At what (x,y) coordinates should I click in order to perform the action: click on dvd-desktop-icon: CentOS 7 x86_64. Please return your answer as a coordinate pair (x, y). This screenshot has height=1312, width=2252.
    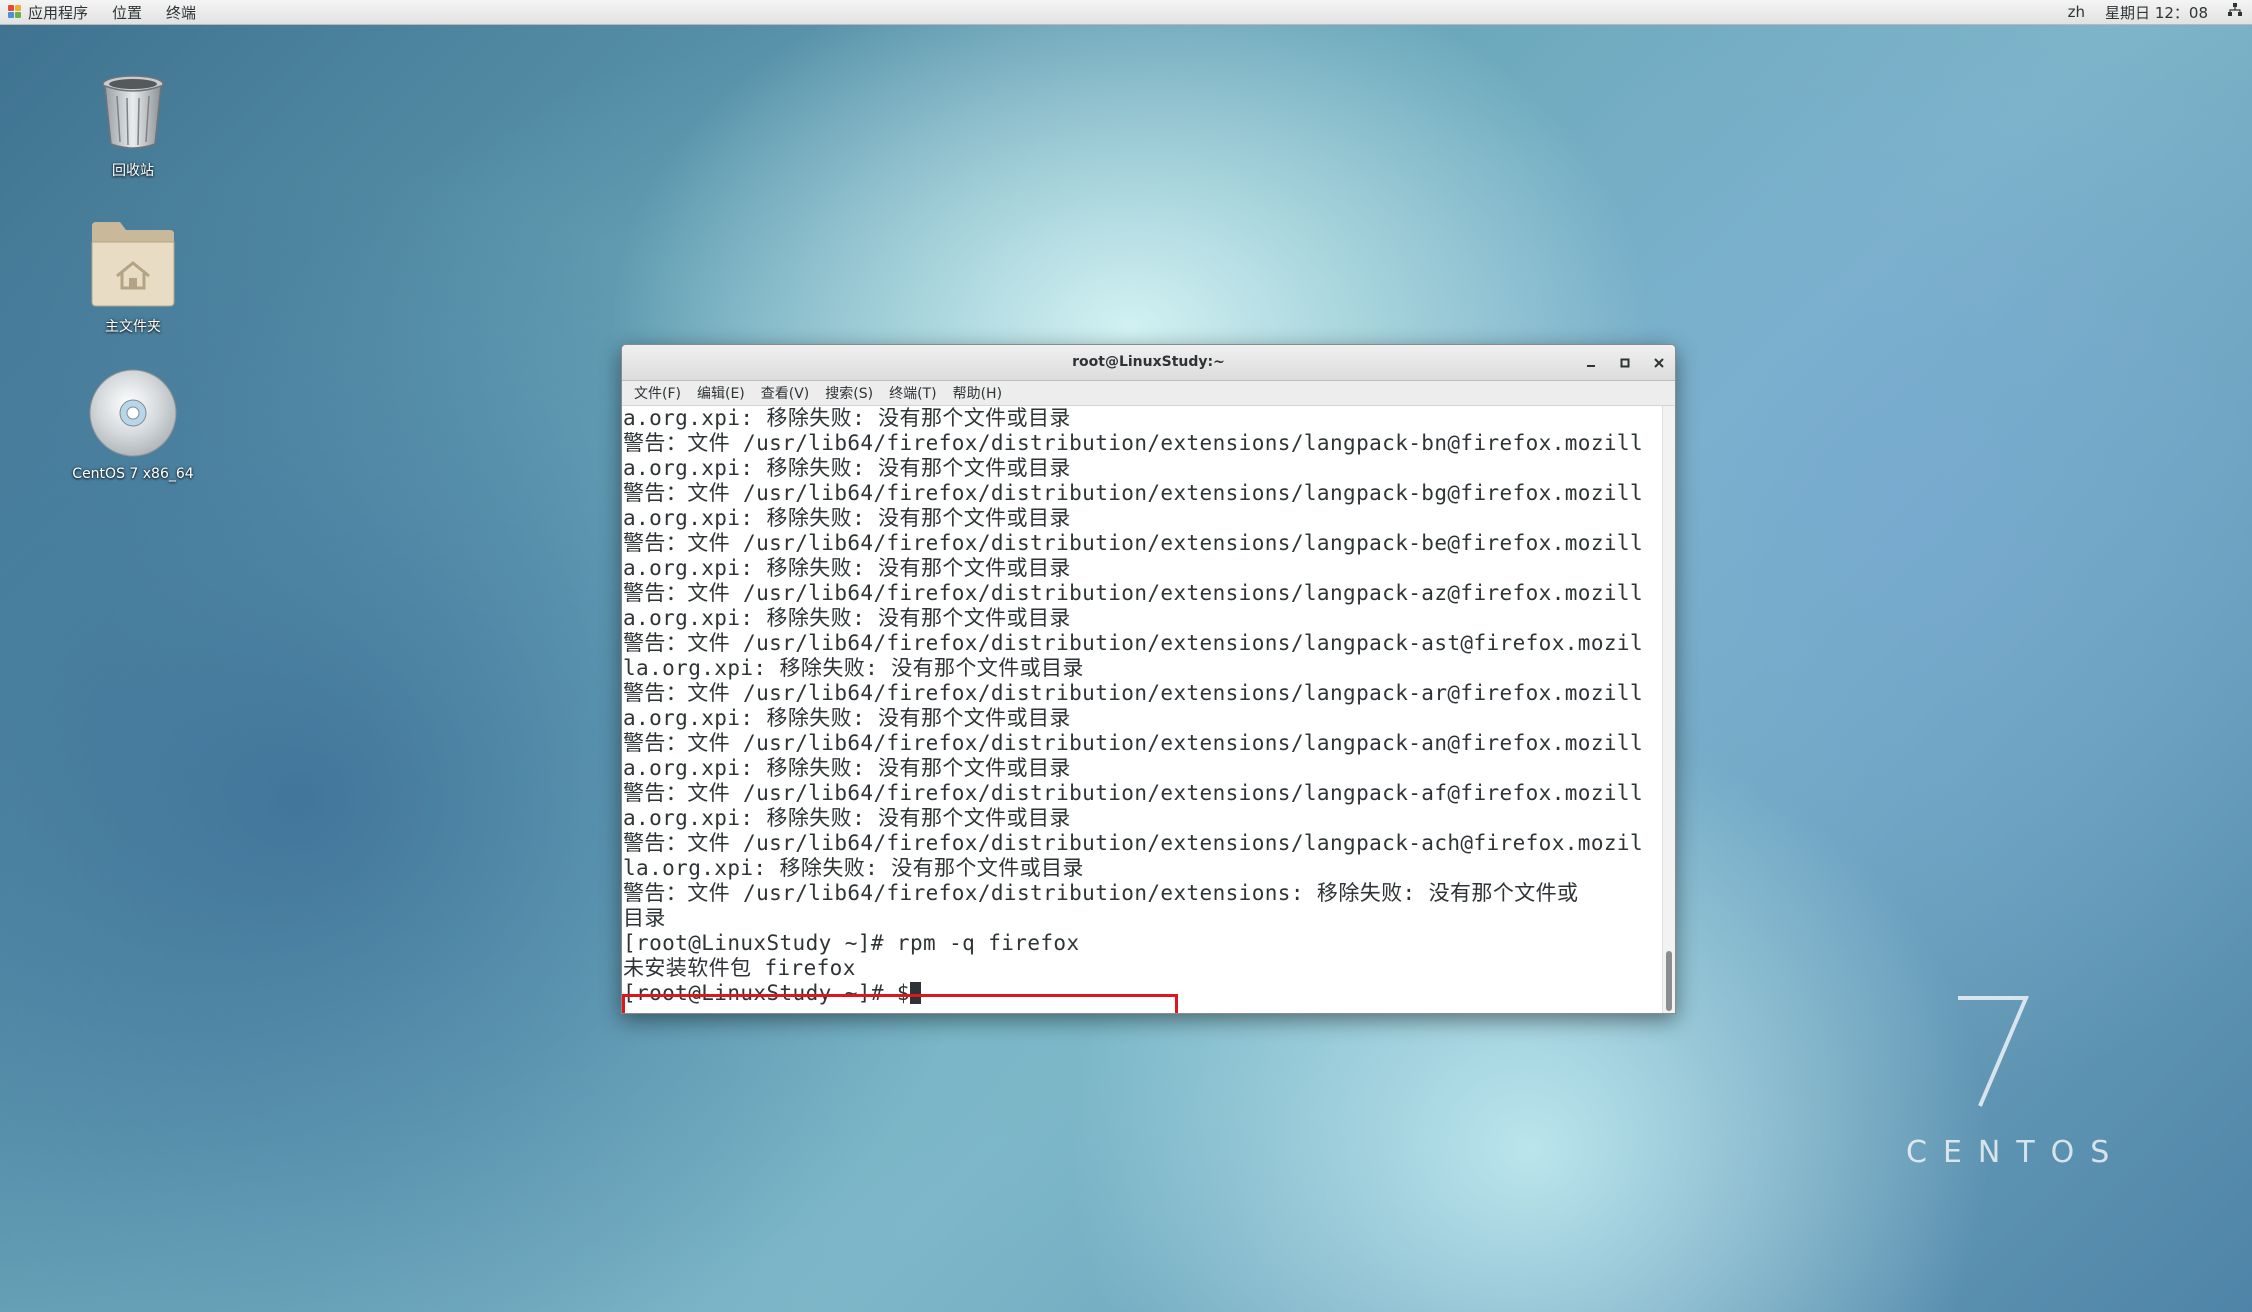
    Looking at the image, I should click on (133, 425).